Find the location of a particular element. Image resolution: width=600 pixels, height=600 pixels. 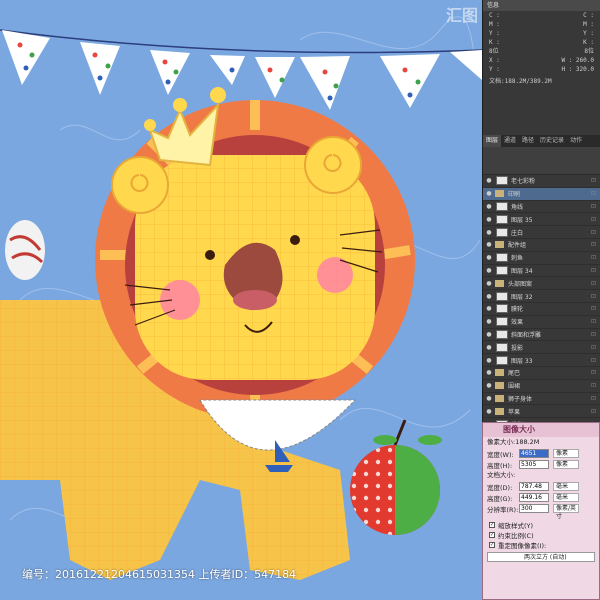

doc-height-unit: 毫米 is located at coordinates (566, 497).